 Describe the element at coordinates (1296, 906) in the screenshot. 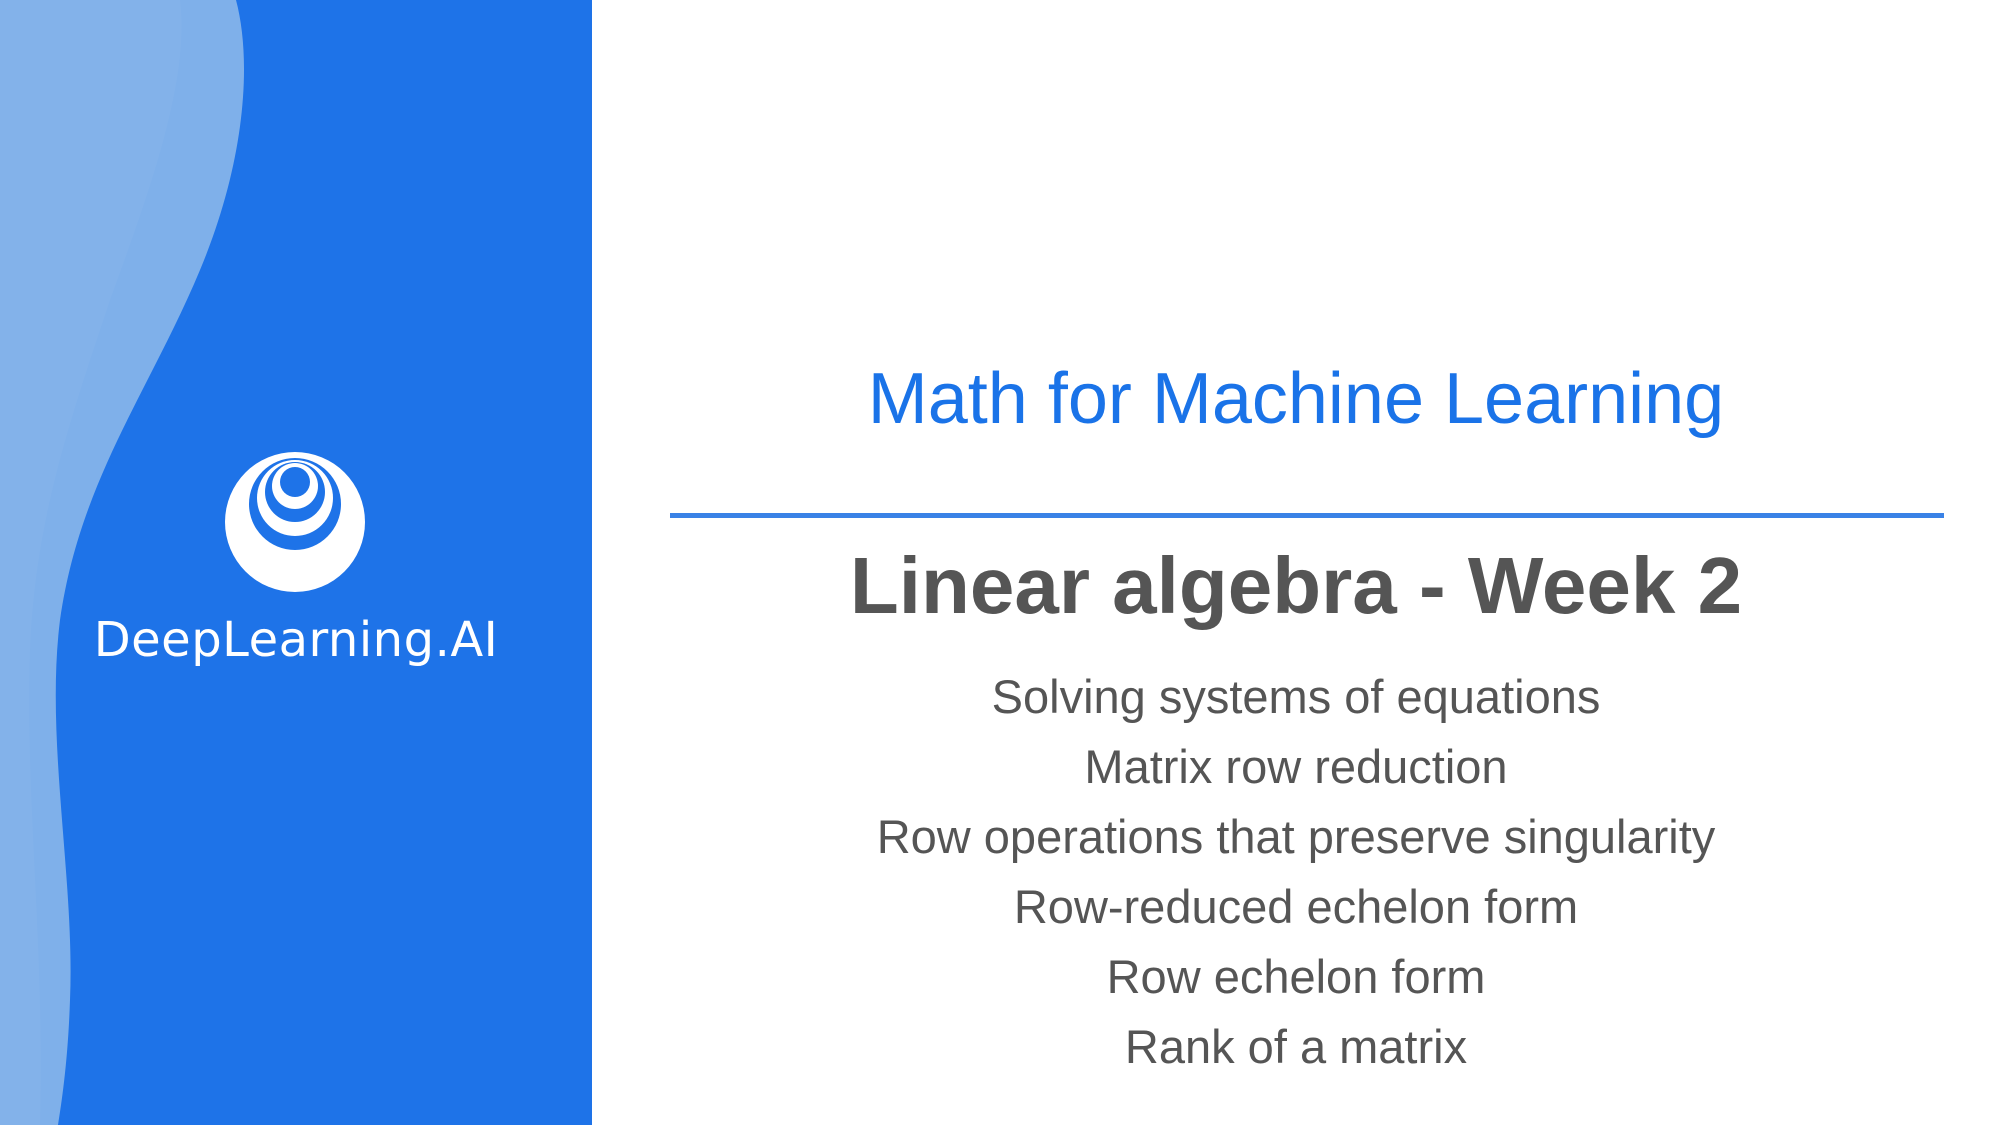

I see `topic-item: Row-reduced echelon form` at that location.